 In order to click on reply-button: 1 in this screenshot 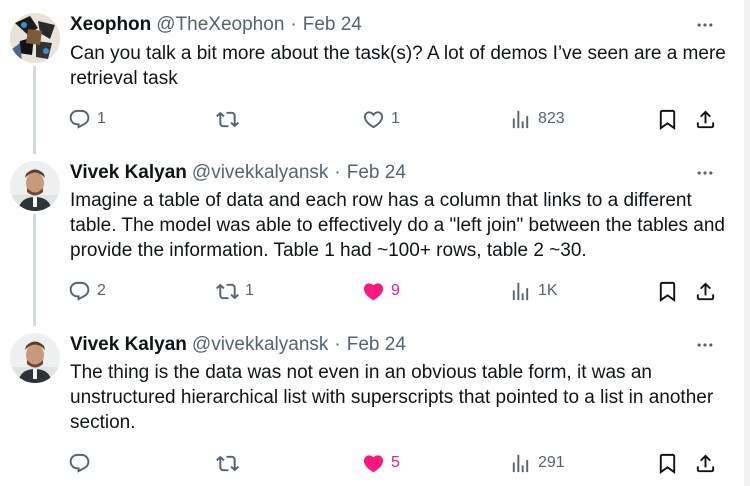, I will do `click(87, 119)`.